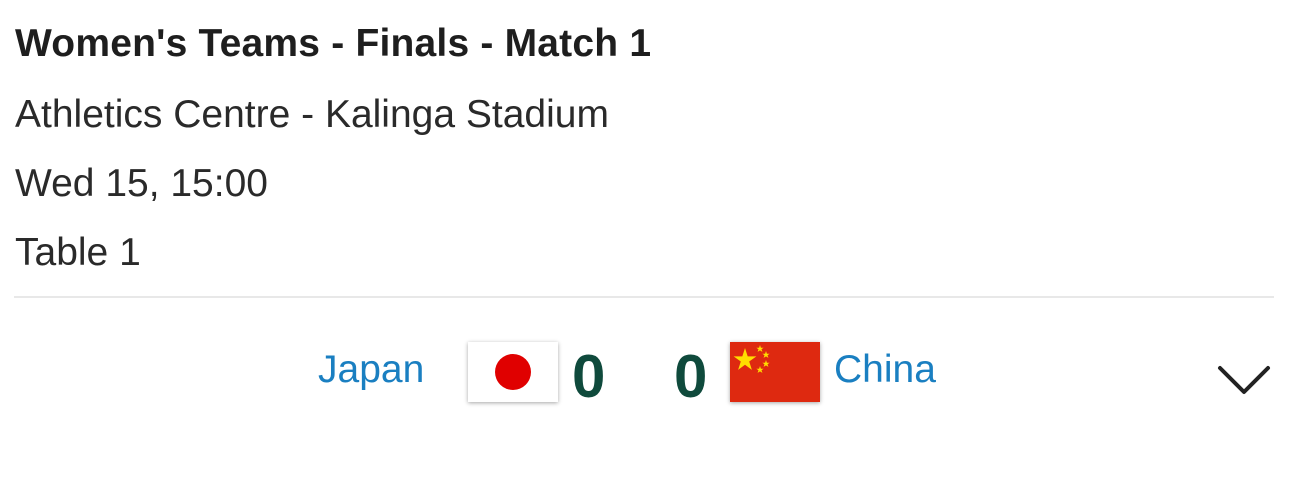 Image resolution: width=1289 pixels, height=478 pixels. What do you see at coordinates (691, 376) in the screenshot?
I see `away-score: 0` at bounding box center [691, 376].